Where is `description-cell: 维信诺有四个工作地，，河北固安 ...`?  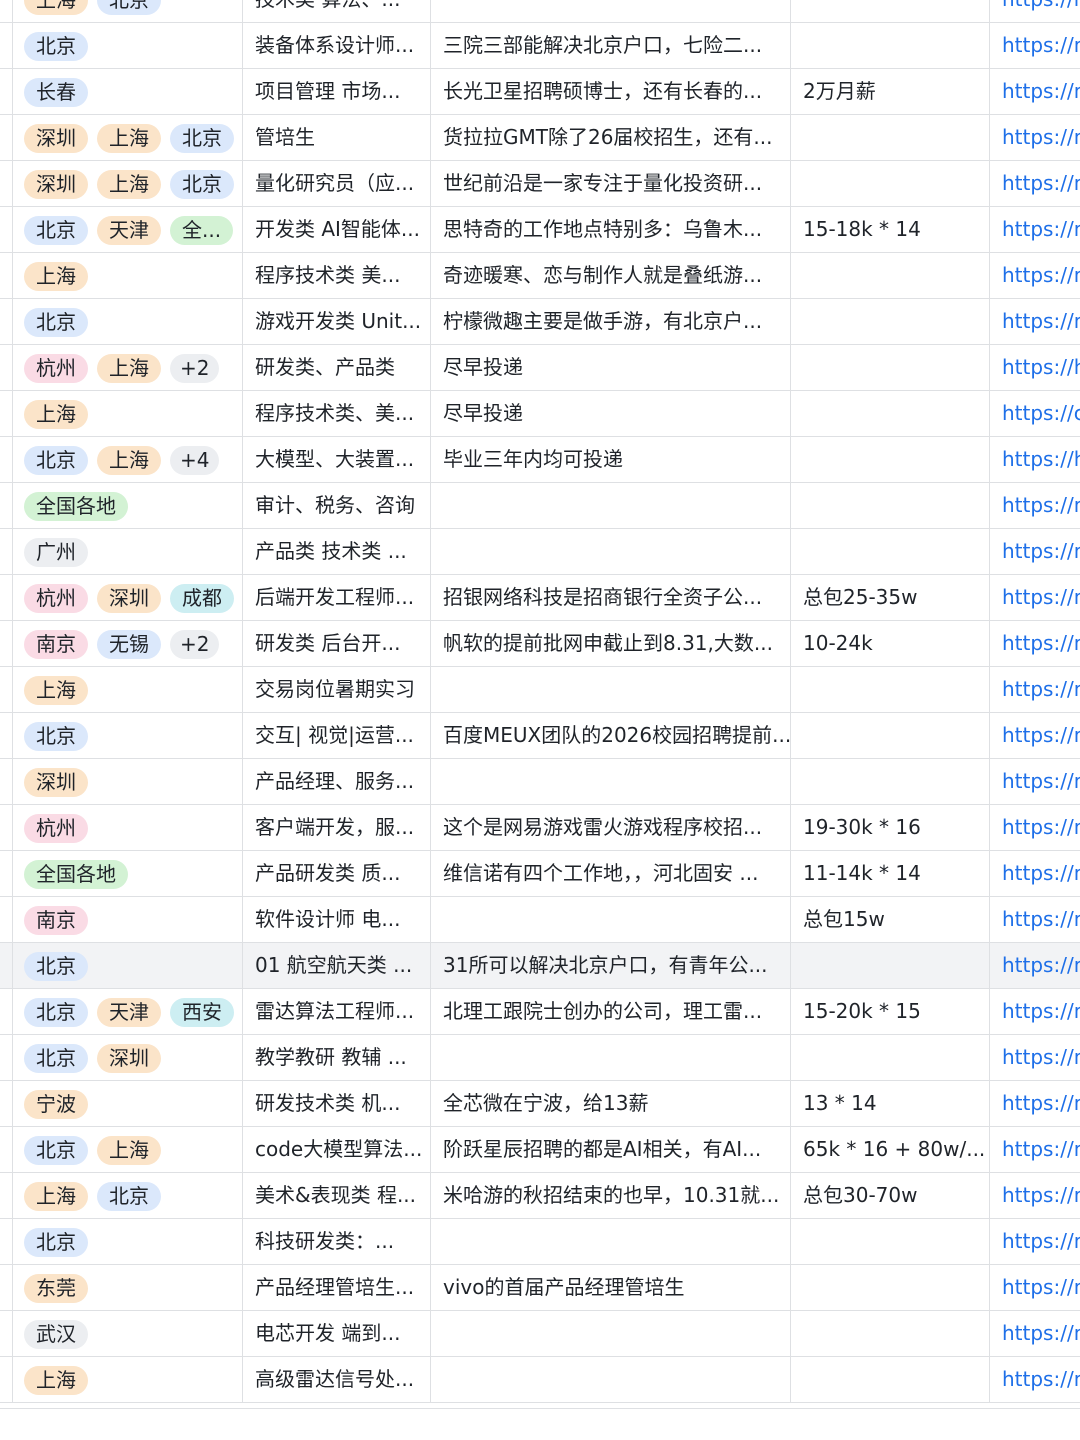
description-cell: 维信诺有四个工作地，，河北固安 ... is located at coordinates (611, 873).